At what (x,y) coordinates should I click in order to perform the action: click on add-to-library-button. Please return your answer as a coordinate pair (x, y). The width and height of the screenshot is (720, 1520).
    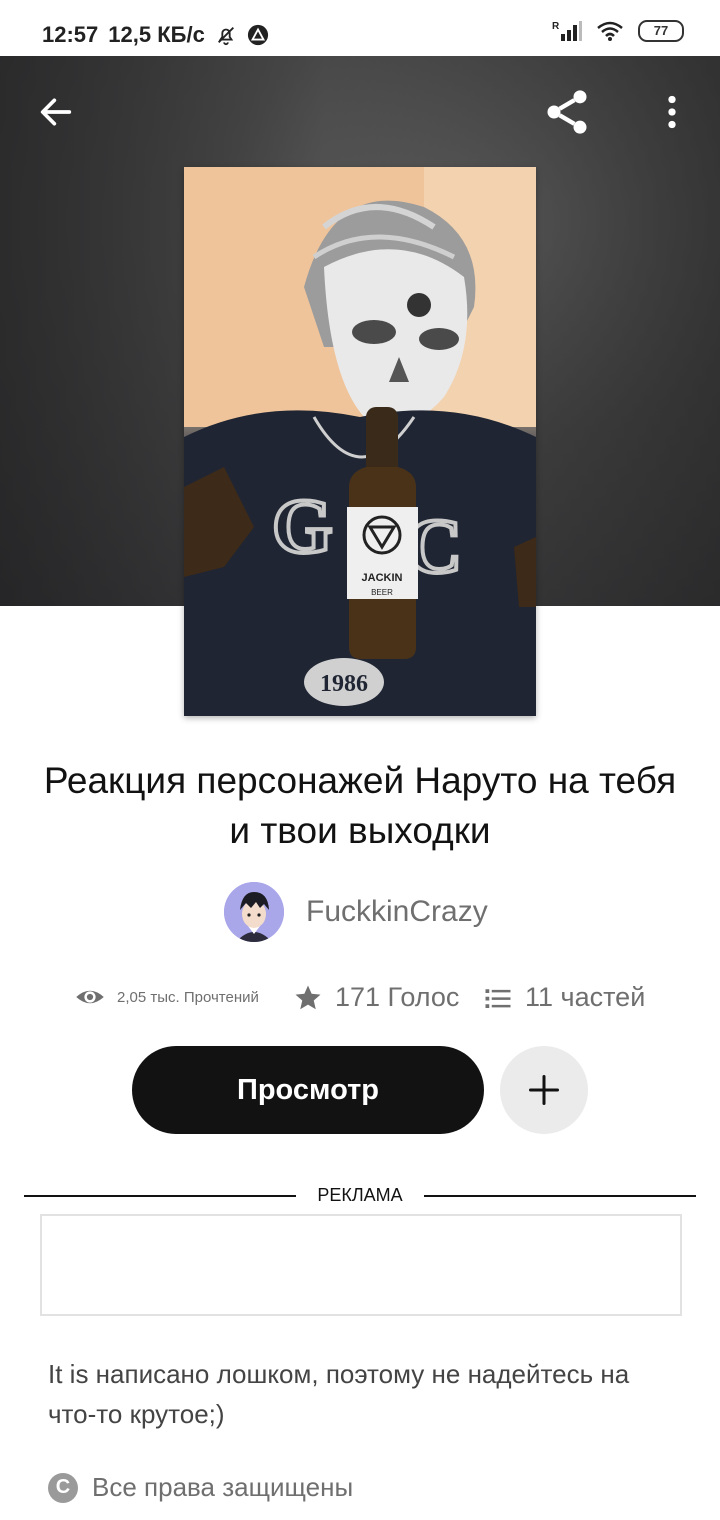
    Looking at the image, I should click on (544, 1090).